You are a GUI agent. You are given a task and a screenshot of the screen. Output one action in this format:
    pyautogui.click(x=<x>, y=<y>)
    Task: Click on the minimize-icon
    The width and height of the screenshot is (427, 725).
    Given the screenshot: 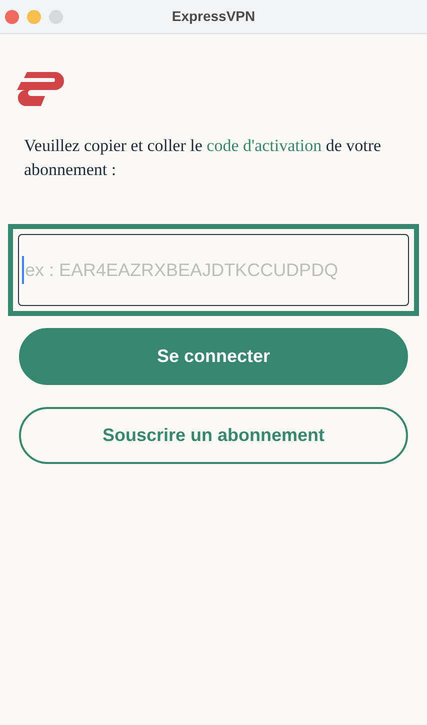 What is the action you would take?
    pyautogui.click(x=34, y=17)
    